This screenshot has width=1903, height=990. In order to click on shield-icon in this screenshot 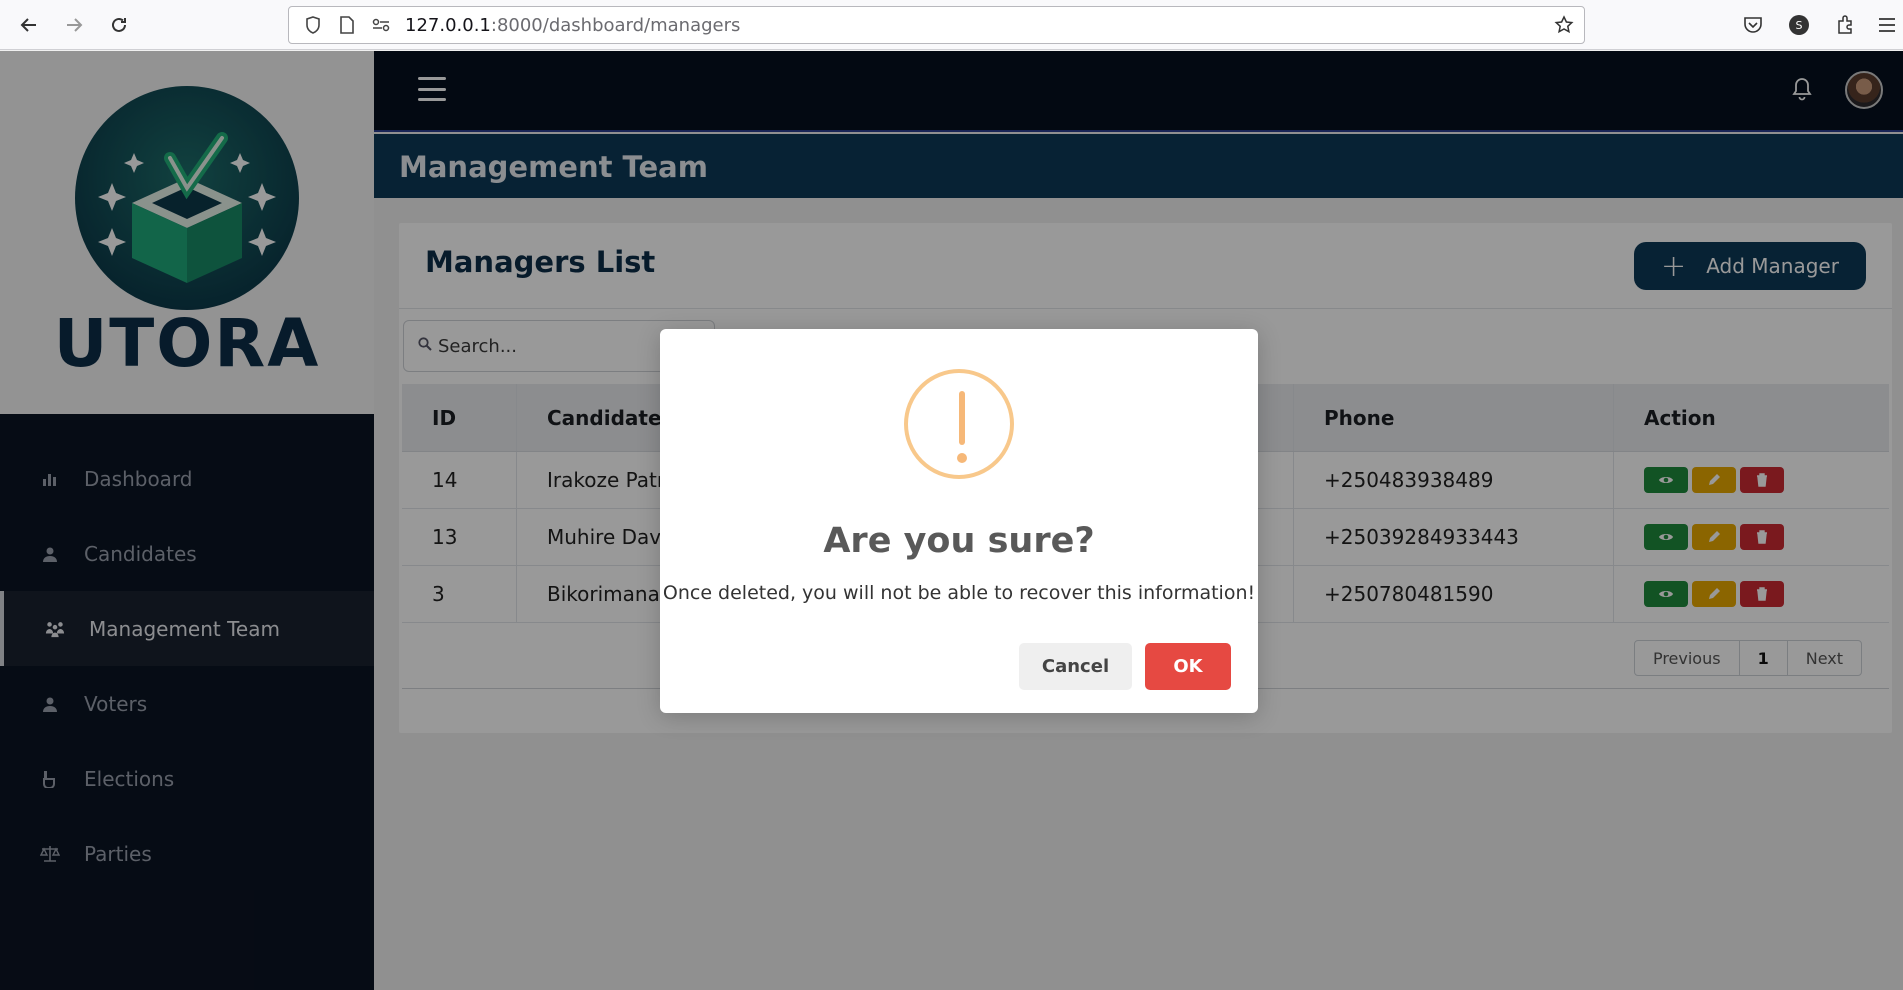, I will do `click(313, 25)`.